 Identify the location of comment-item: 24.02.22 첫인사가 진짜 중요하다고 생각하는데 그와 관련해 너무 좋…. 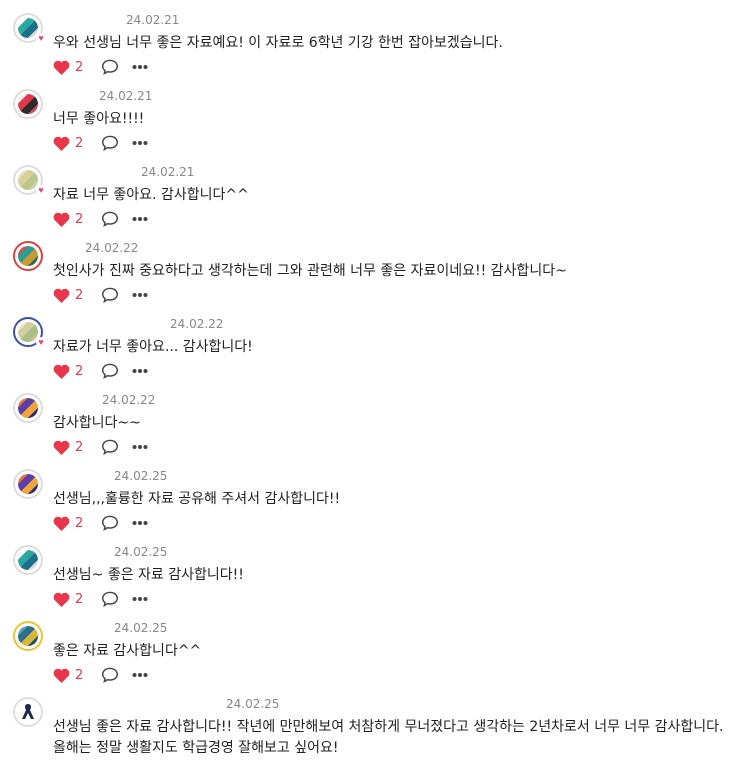
(372, 279).